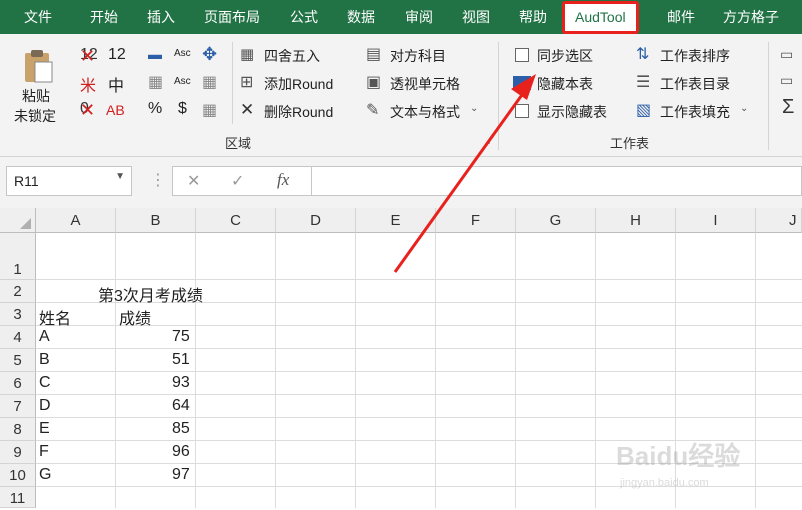 The width and height of the screenshot is (802, 510). I want to click on row-header-10: 10, so click(18, 475).